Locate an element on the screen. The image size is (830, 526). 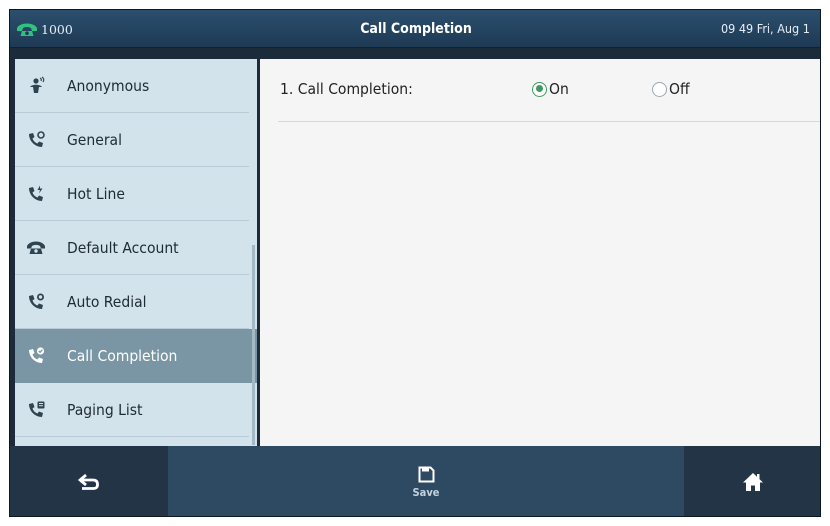
back-button is located at coordinates (89, 481).